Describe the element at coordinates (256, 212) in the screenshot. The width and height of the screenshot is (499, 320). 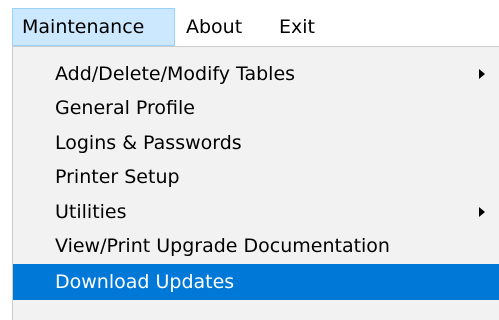
I see `menu-item-utilities: Utilities` at that location.